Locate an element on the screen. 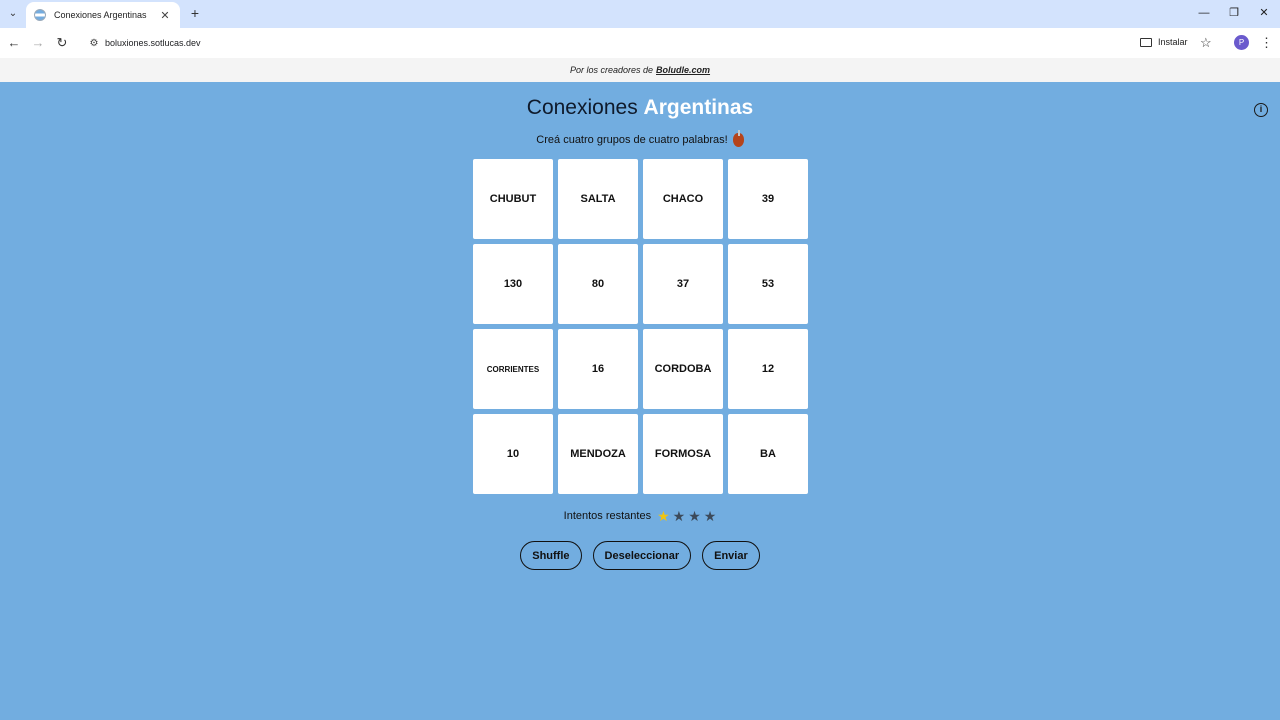 The image size is (1280, 720). bookmark-star-icon: ☆ is located at coordinates (1206, 43).